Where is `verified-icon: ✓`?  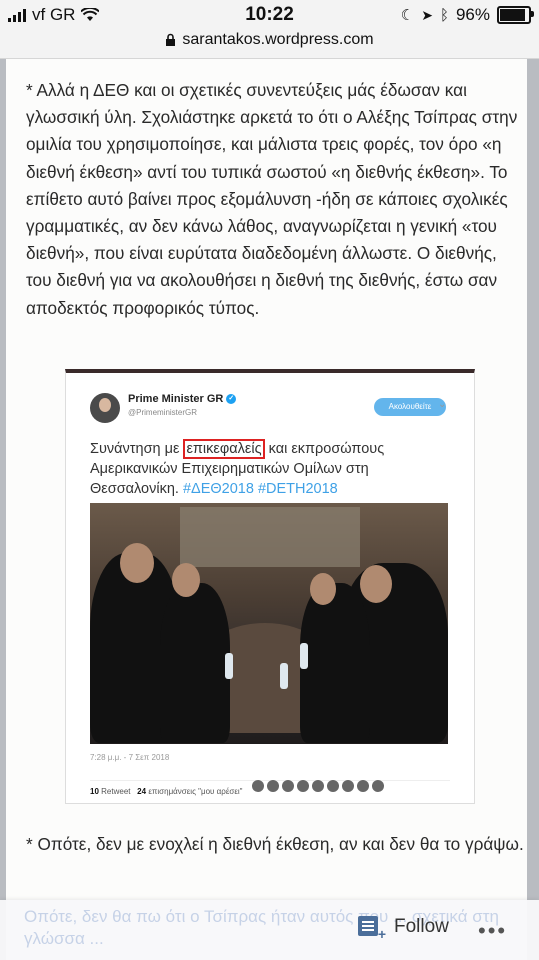 verified-icon: ✓ is located at coordinates (231, 399).